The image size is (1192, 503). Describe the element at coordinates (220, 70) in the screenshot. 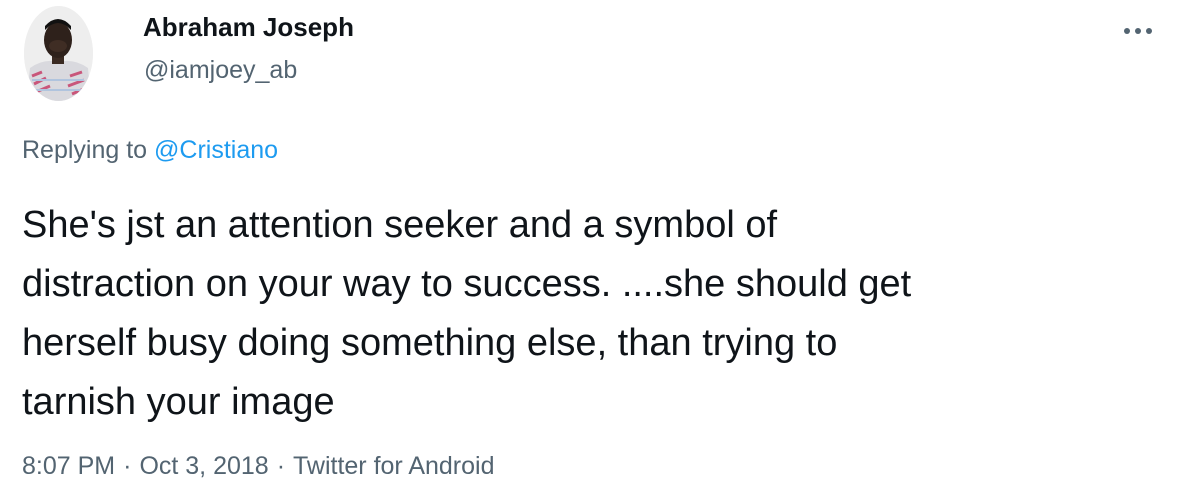

I see `author-handle: @iamjoey_ab` at that location.